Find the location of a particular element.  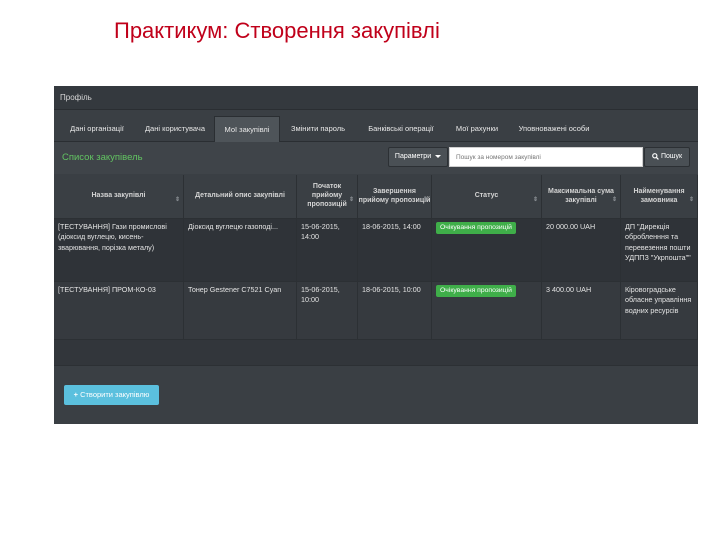

tab-organization-data: Дані організації is located at coordinates (97, 129).